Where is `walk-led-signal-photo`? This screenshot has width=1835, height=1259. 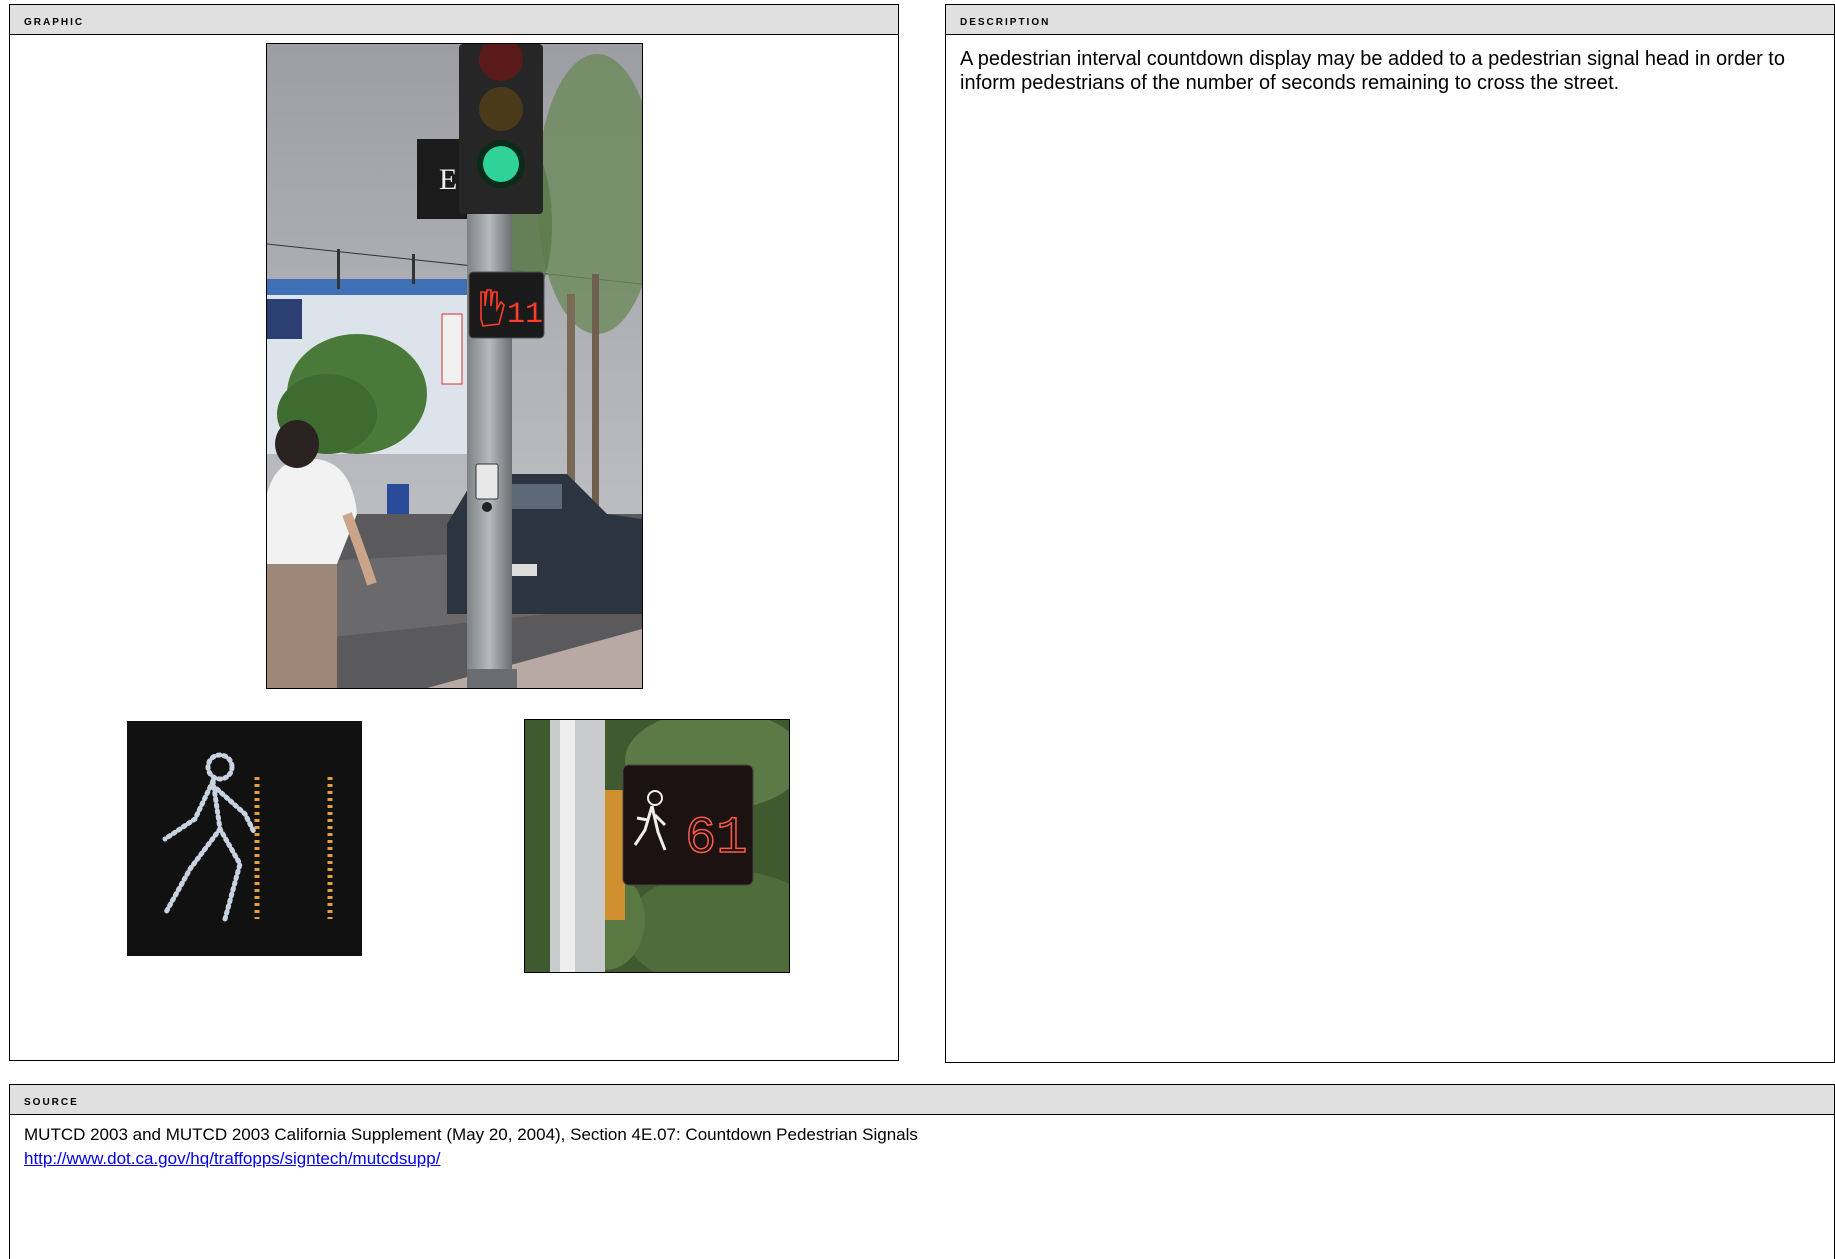
walk-led-signal-photo is located at coordinates (246, 840).